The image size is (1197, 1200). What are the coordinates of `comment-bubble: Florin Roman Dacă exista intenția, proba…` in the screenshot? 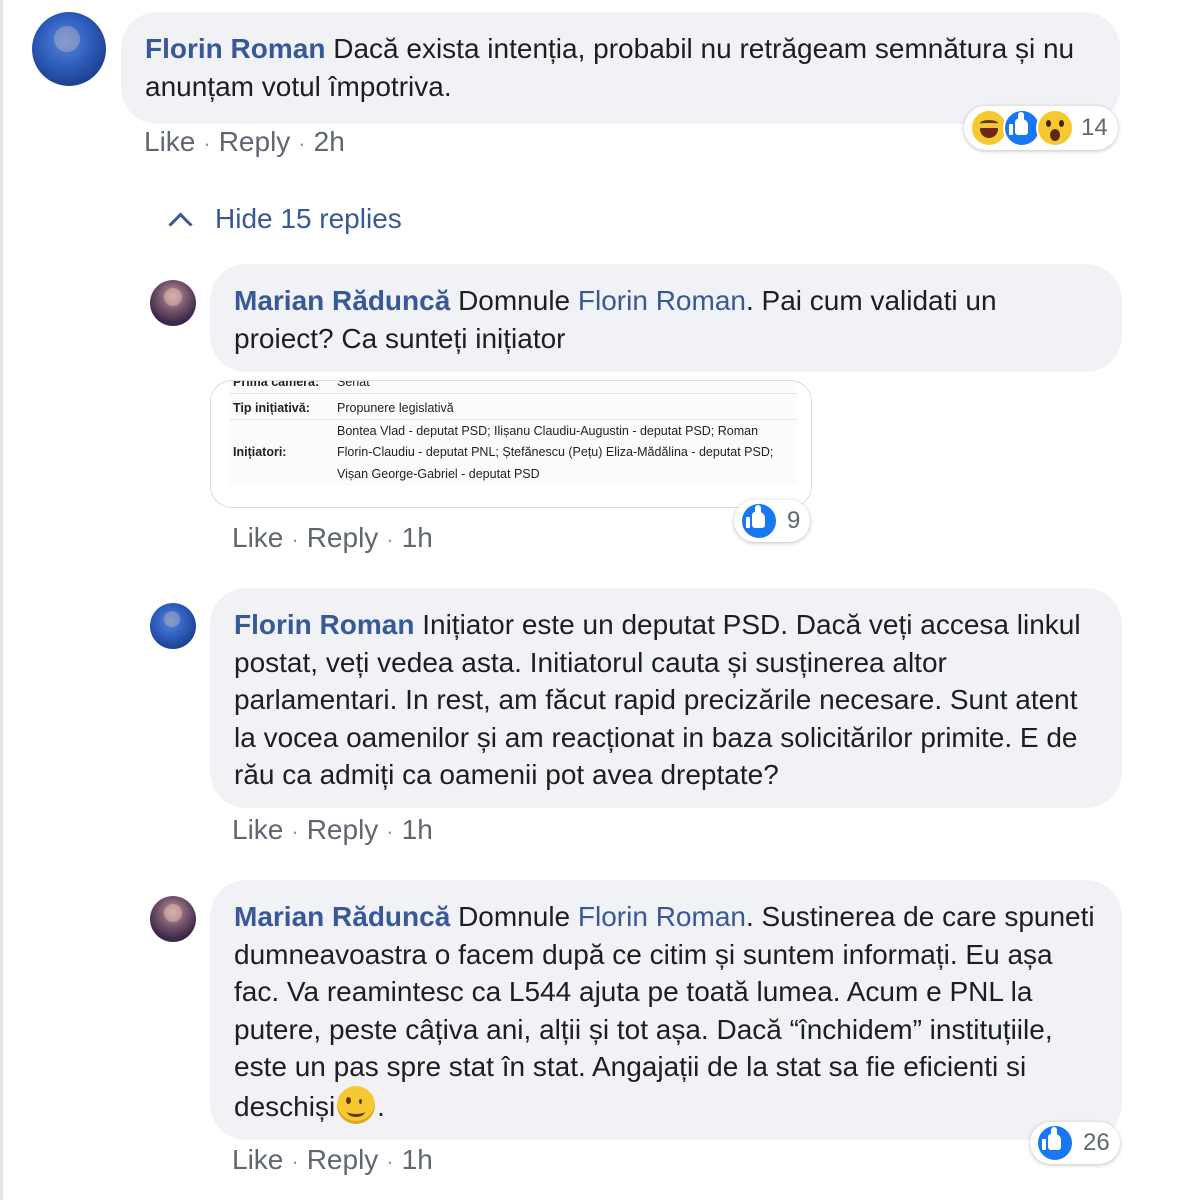 It's located at (620, 68).